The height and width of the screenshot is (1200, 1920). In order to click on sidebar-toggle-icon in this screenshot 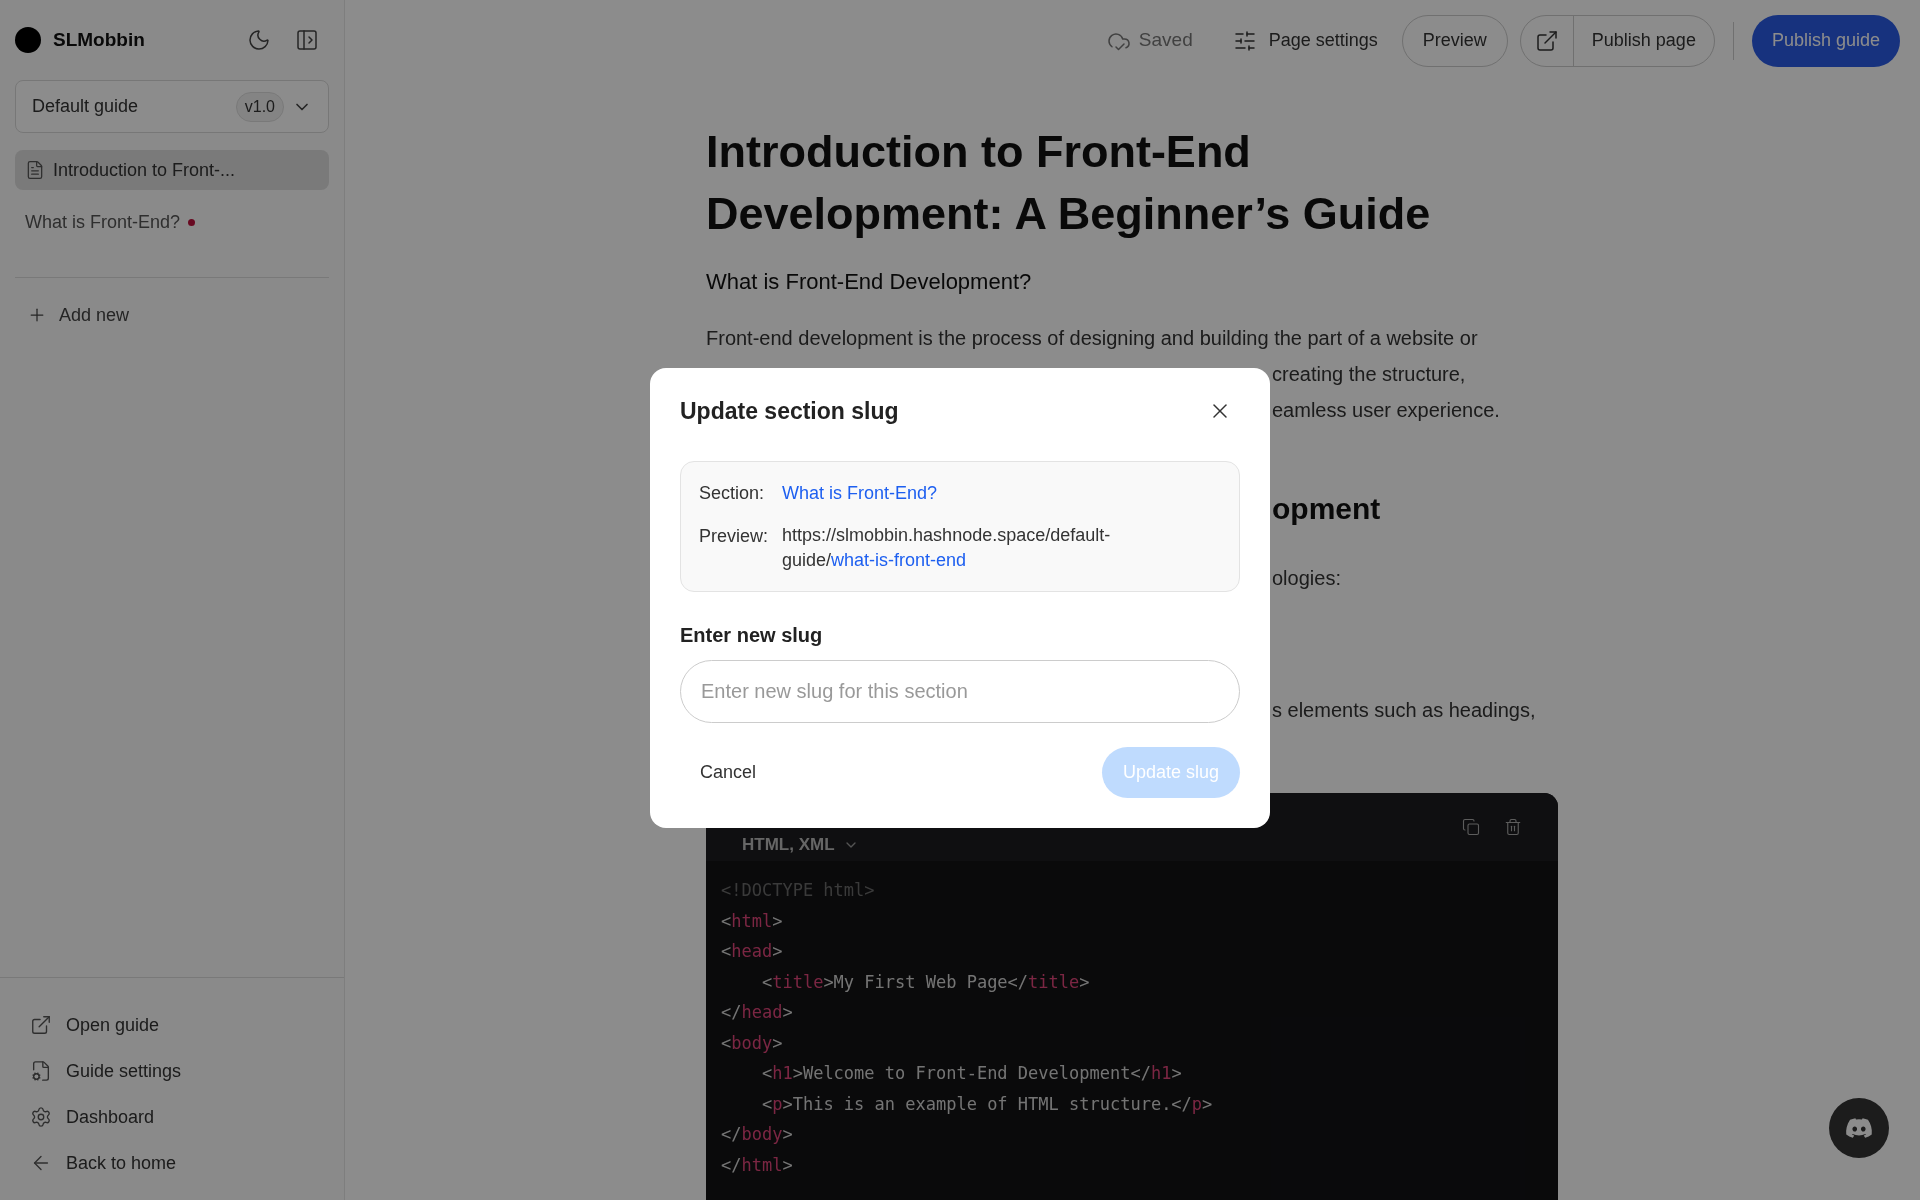, I will do `click(307, 40)`.